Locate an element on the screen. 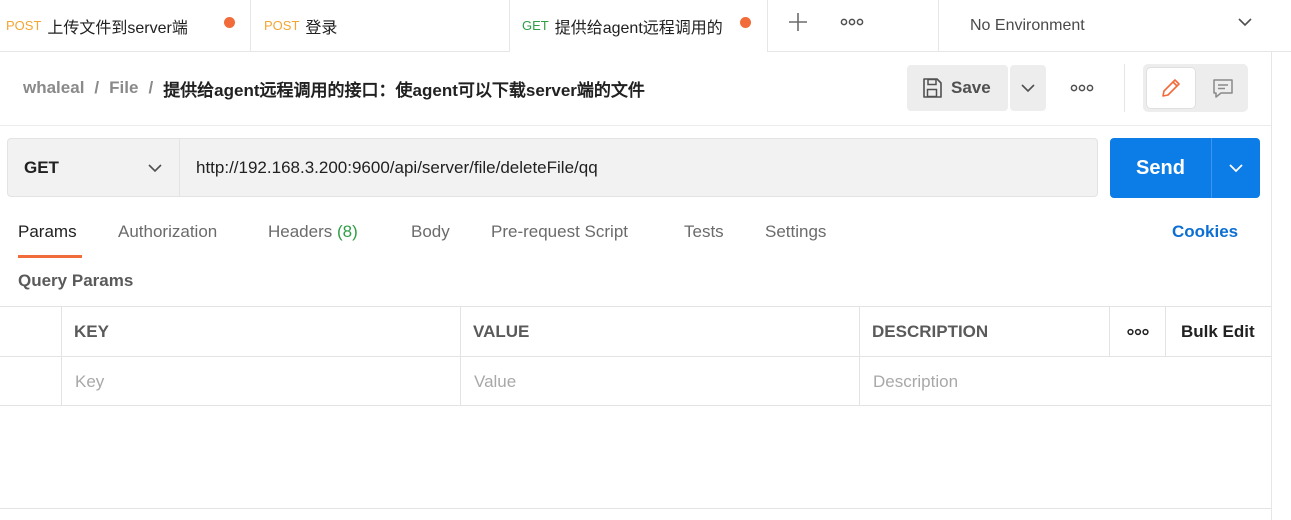 This screenshot has width=1291, height=520. value-placeholder: Value is located at coordinates (495, 381).